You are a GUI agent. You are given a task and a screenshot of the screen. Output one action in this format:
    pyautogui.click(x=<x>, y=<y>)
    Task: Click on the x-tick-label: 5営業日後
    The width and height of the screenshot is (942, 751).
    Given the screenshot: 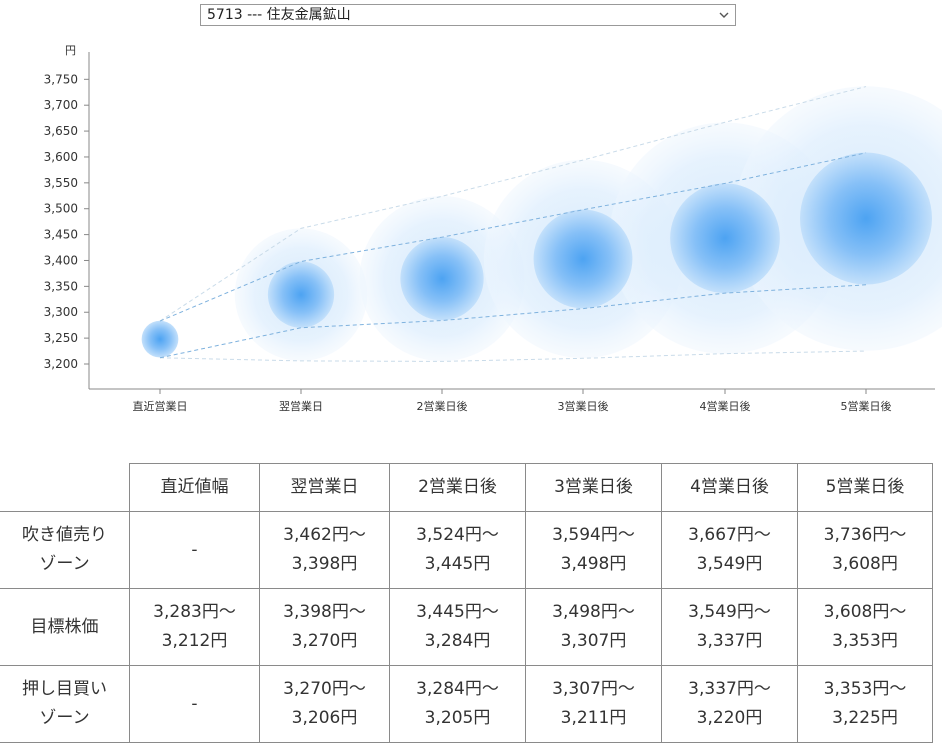 What is the action you would take?
    pyautogui.click(x=866, y=406)
    